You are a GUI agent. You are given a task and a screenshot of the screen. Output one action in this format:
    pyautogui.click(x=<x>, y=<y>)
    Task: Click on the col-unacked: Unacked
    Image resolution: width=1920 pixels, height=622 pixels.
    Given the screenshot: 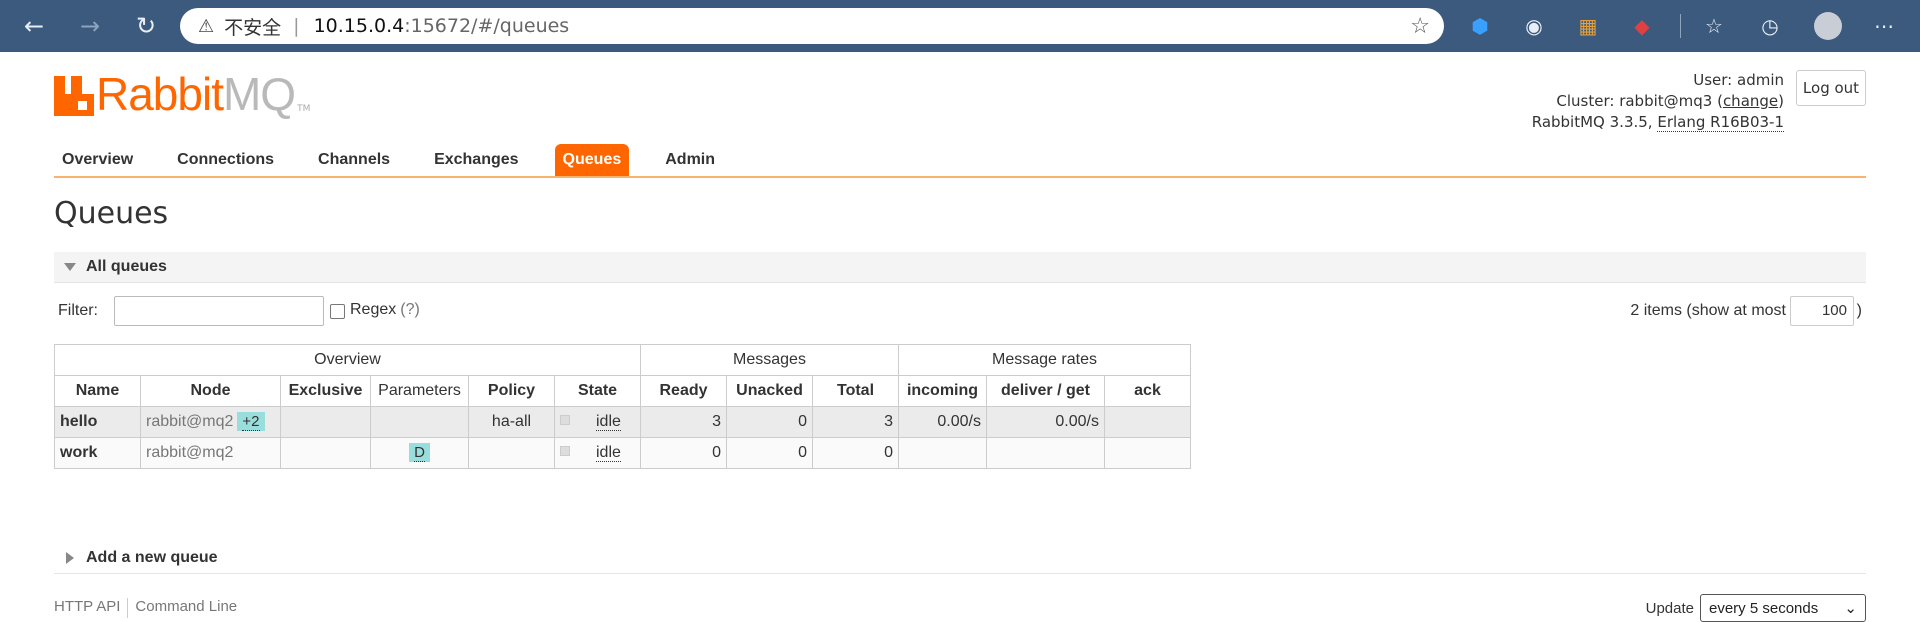 What is the action you would take?
    pyautogui.click(x=769, y=391)
    